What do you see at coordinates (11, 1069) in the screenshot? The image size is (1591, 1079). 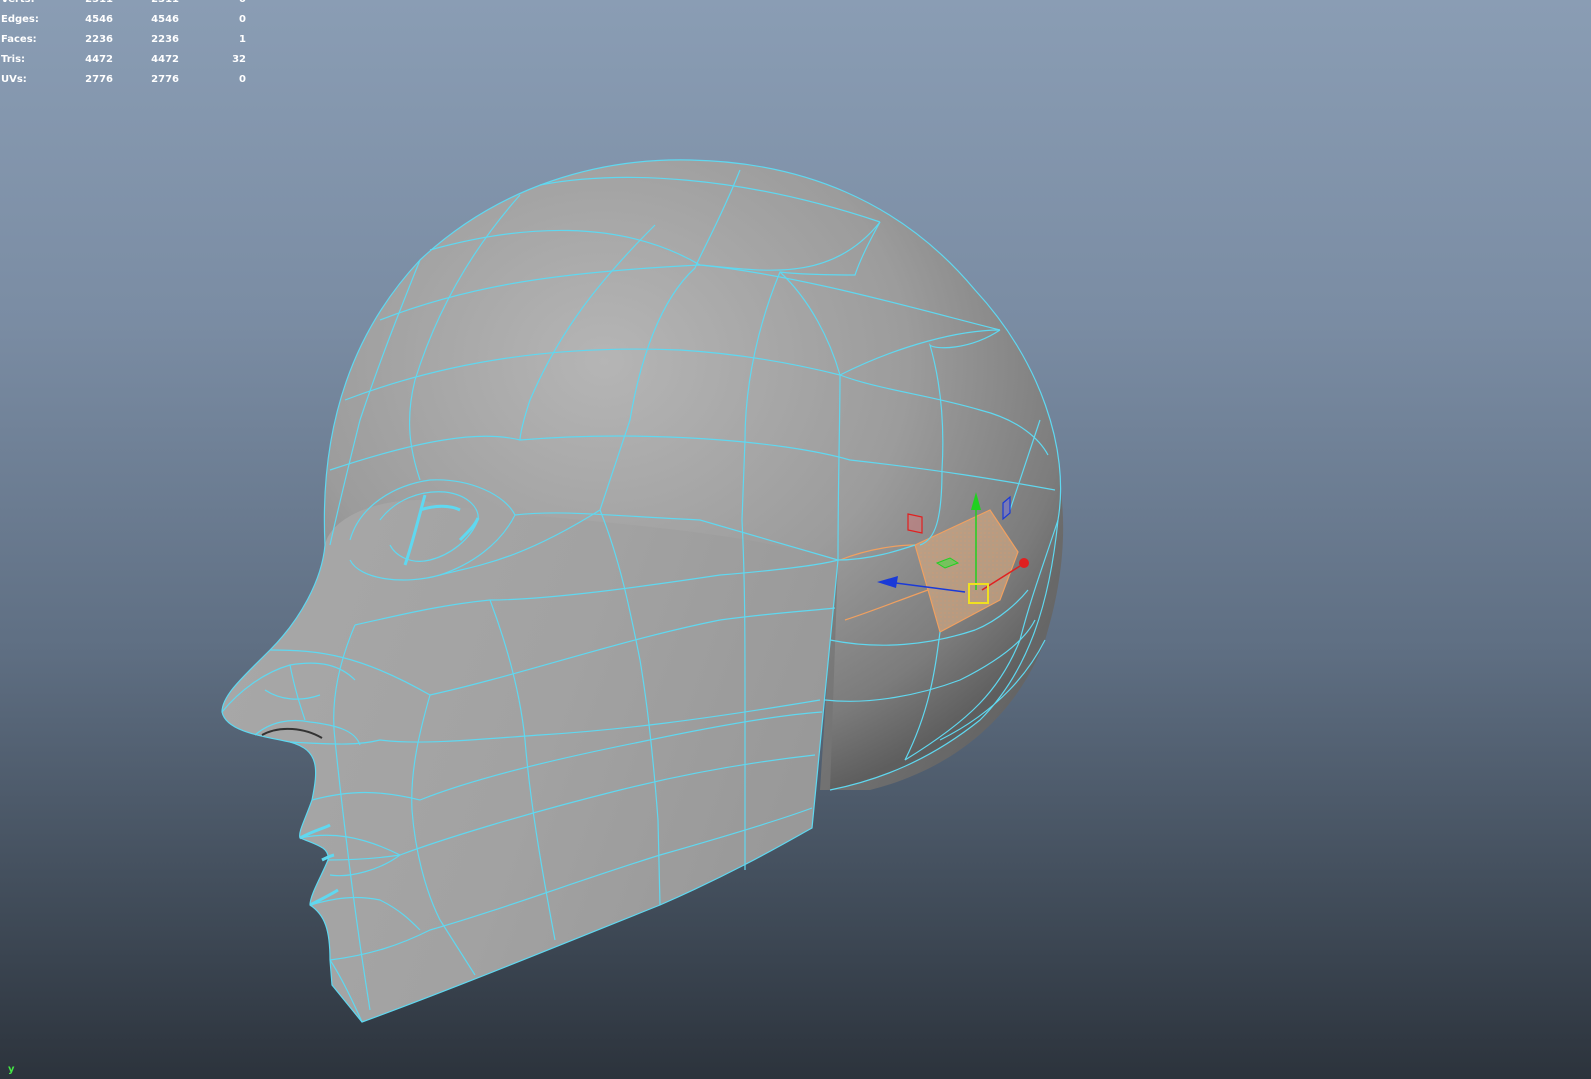 I see `axis-indicator-y: y` at bounding box center [11, 1069].